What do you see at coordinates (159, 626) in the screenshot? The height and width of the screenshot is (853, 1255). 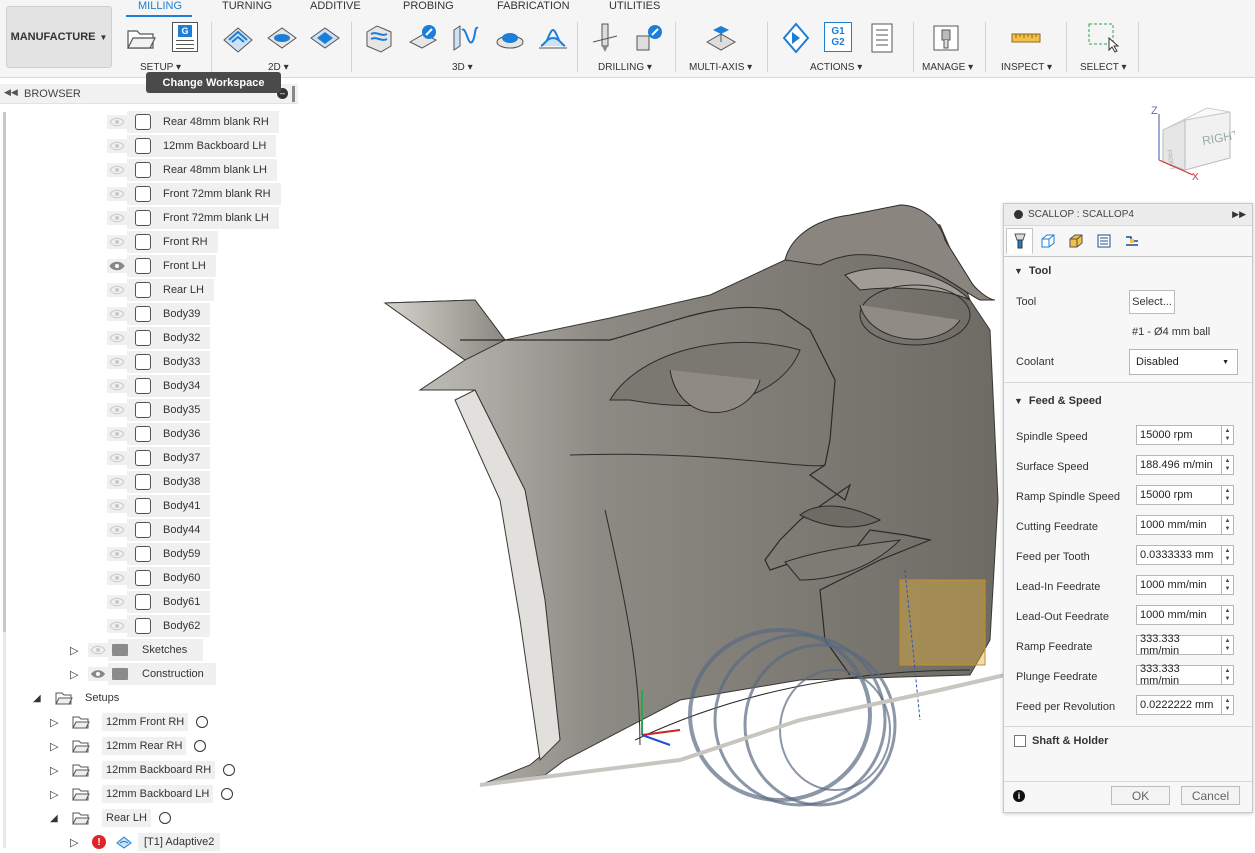 I see `body-row: Body62` at bounding box center [159, 626].